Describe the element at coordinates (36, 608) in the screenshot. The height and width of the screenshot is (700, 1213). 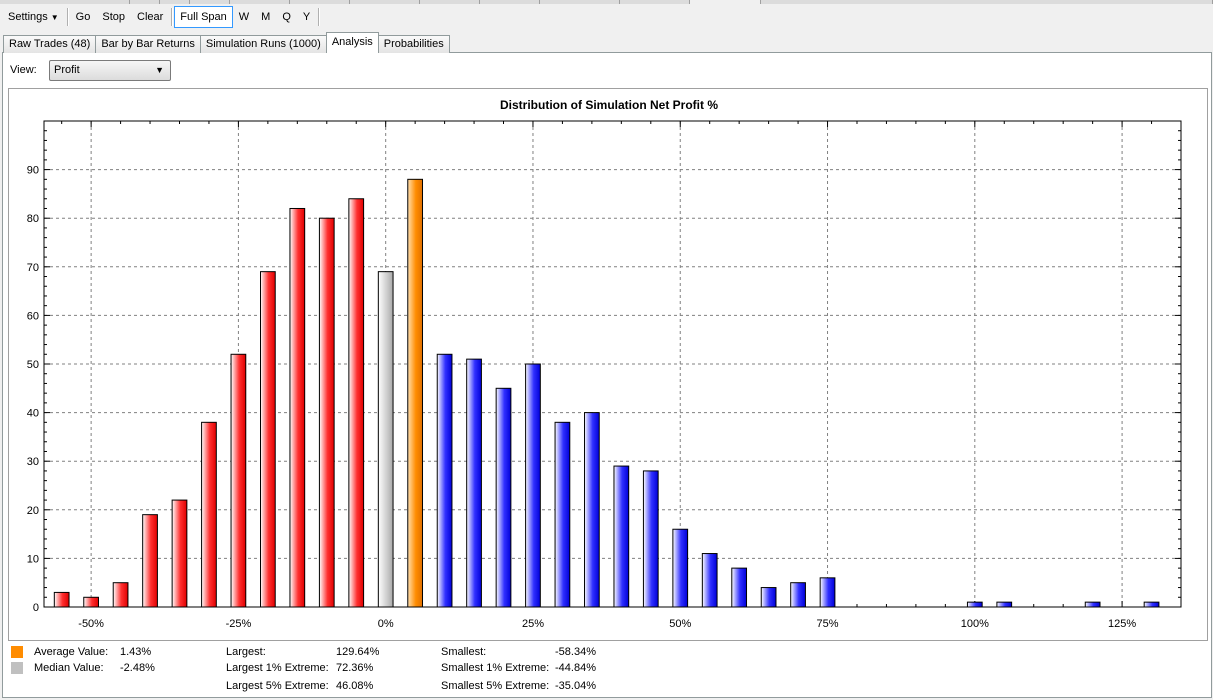
I see `y-tick-label: 0` at that location.